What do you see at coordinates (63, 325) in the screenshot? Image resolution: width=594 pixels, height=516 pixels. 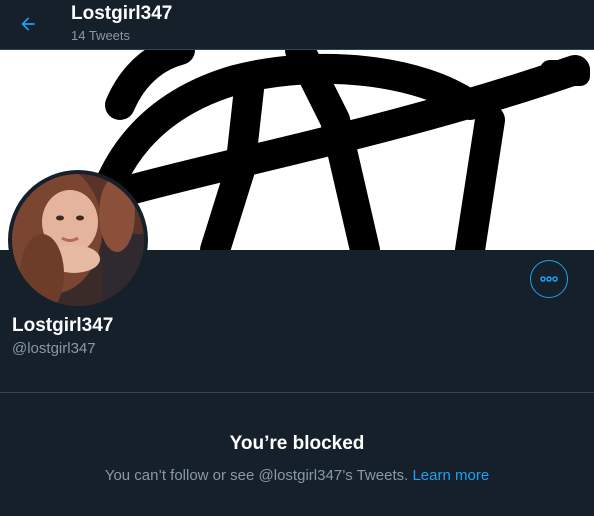 I see `profile-display-name: Lostgirl347` at bounding box center [63, 325].